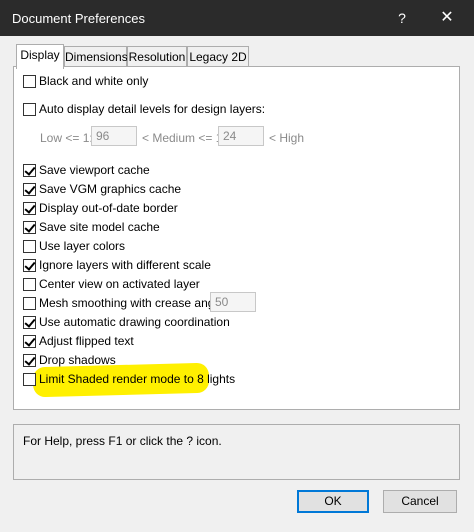 The image size is (474, 532). Describe the element at coordinates (218, 56) in the screenshot. I see `tab-legacy-2d: Legacy 2D` at that location.